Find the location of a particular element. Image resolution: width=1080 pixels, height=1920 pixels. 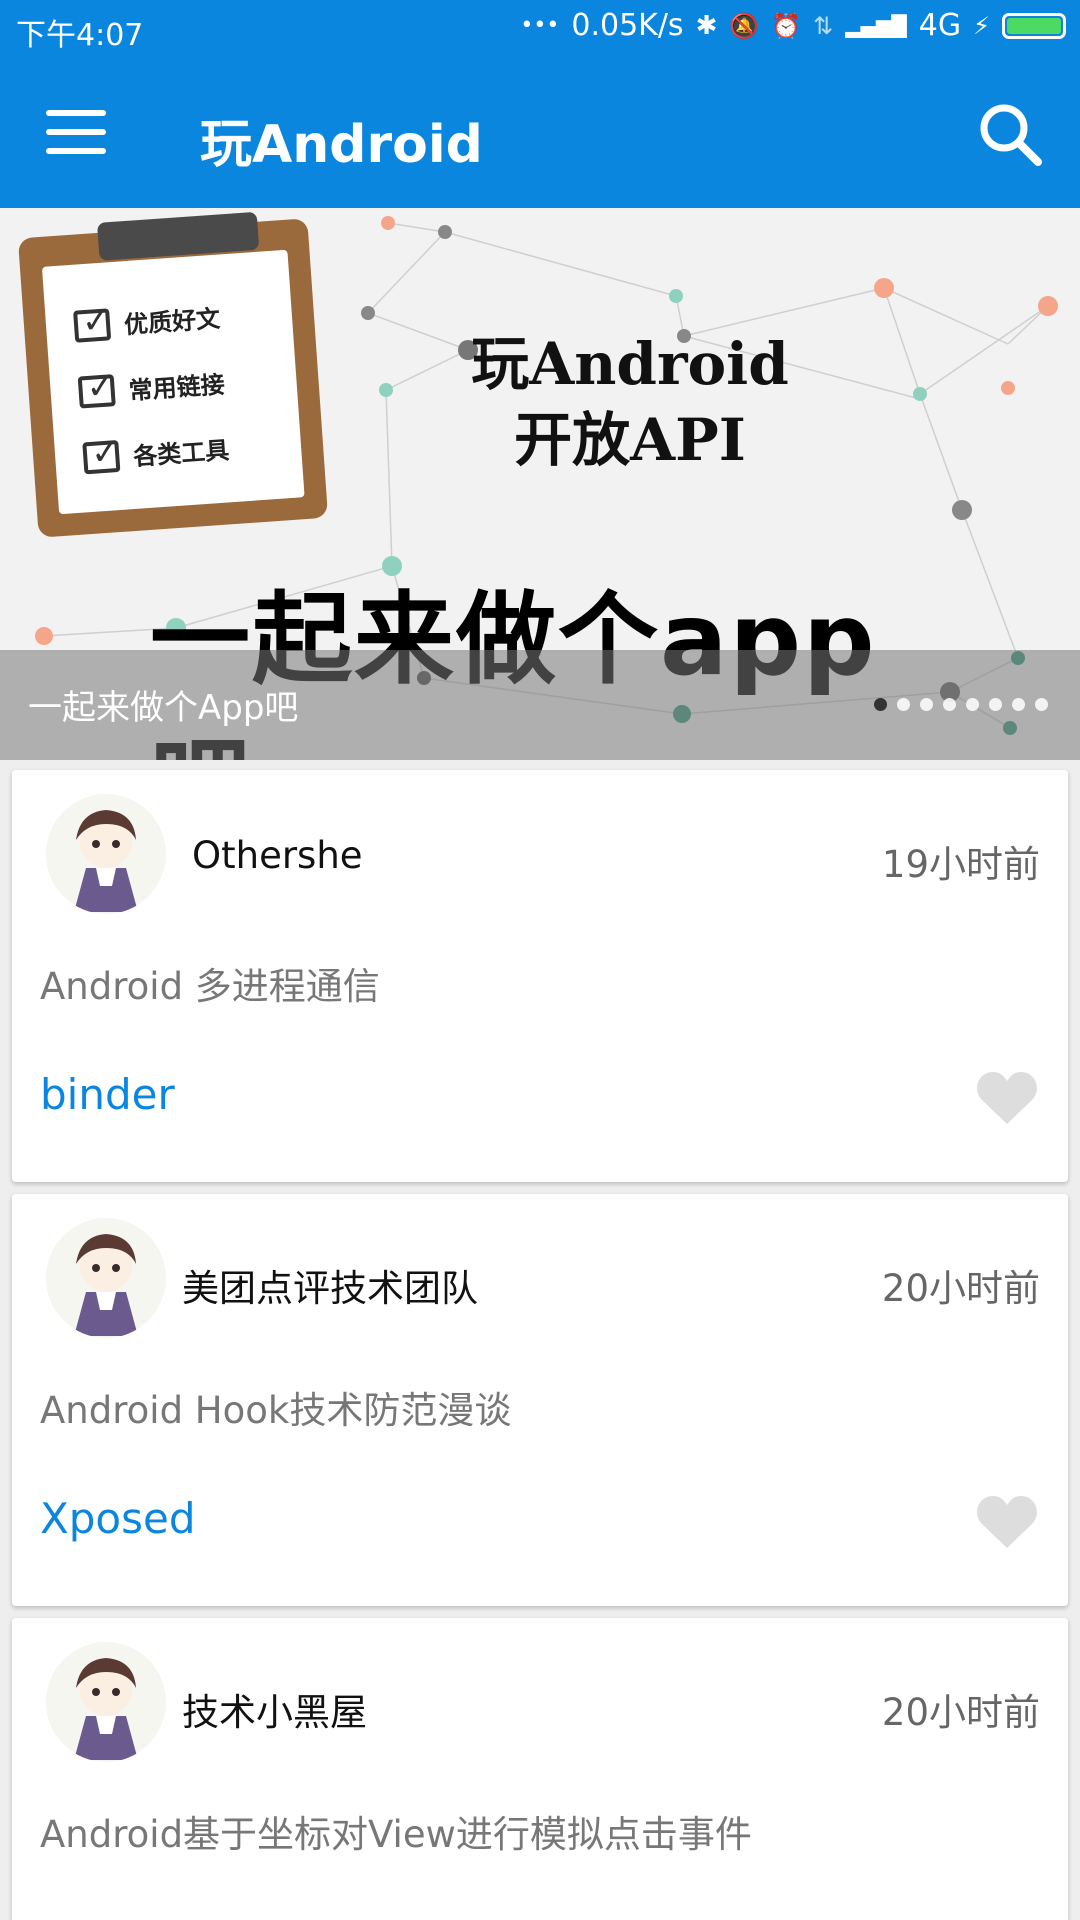

battery-icon is located at coordinates (1034, 25).